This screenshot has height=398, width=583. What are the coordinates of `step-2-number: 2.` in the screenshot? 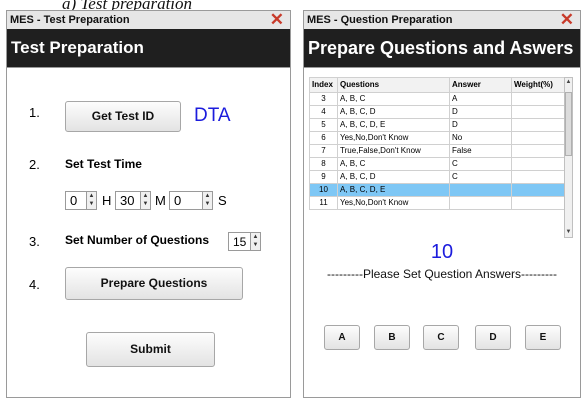 It's located at (34, 164).